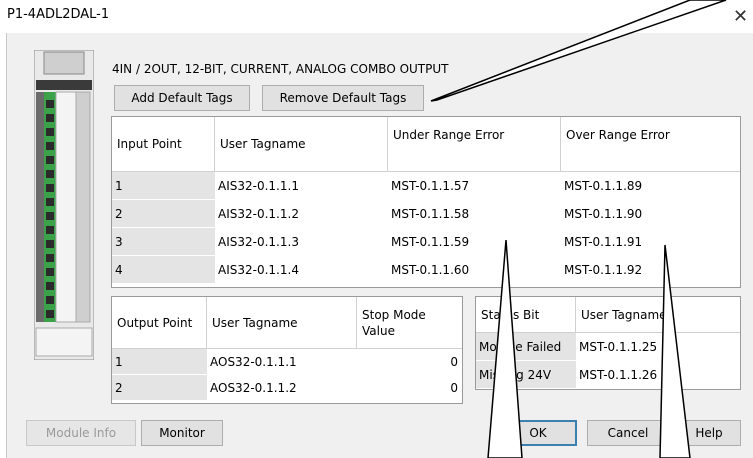  What do you see at coordinates (675, 351) in the screenshot?
I see `callout-pointer-bottom-right` at bounding box center [675, 351].